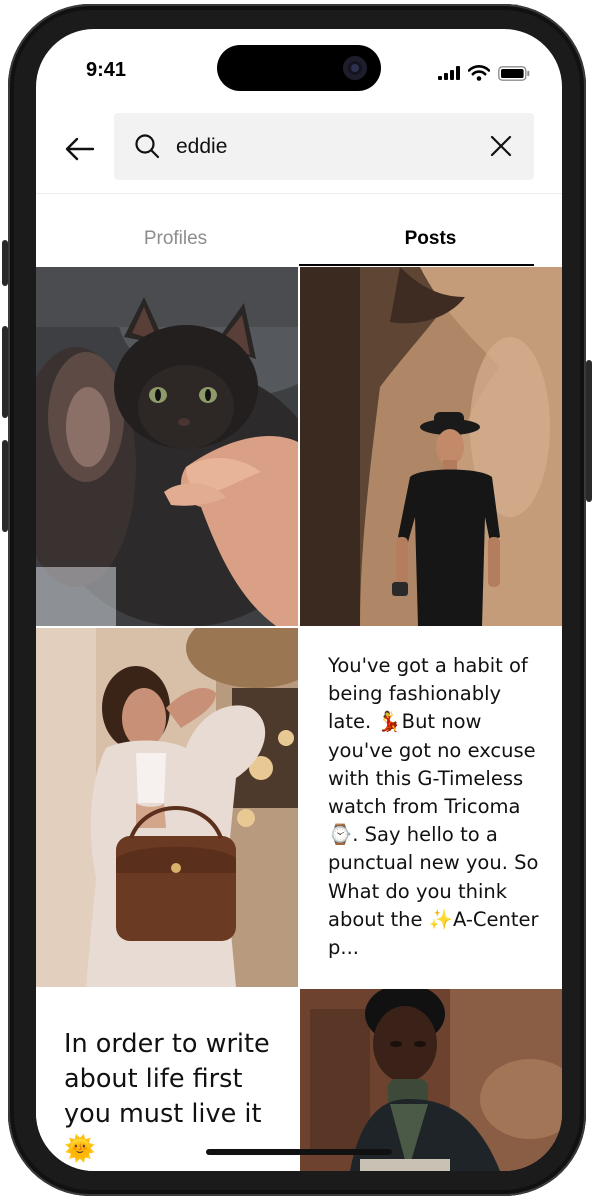 The image size is (594, 1200). I want to click on post-man-hat-photo, so click(431, 446).